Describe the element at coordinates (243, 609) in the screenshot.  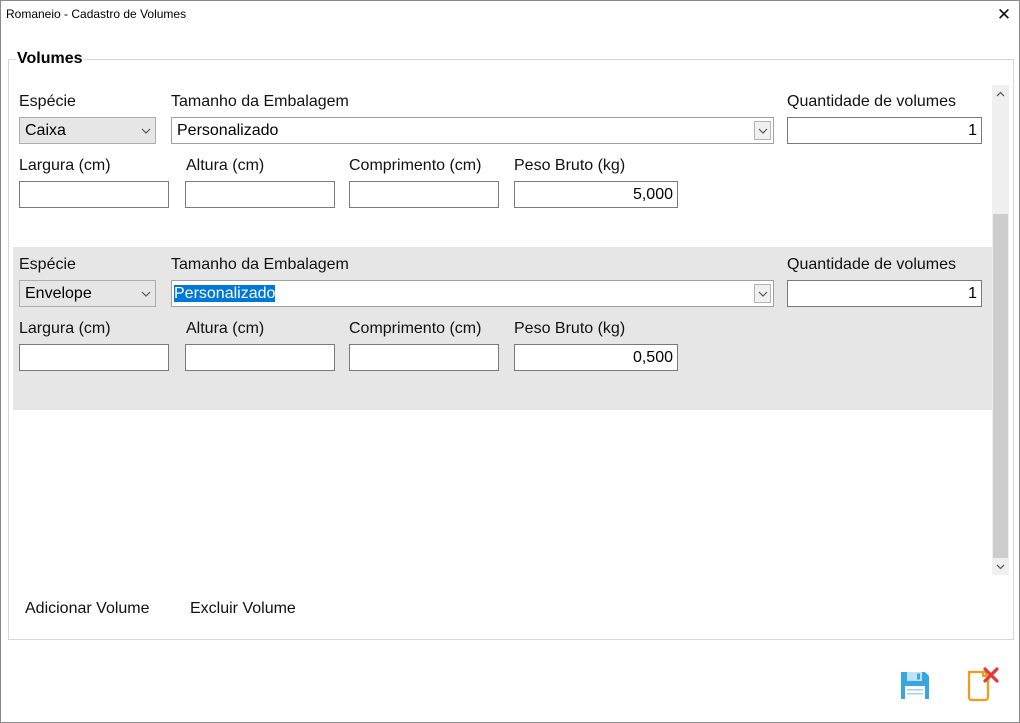
I see `delete-volume-button: Excluir Volume` at that location.